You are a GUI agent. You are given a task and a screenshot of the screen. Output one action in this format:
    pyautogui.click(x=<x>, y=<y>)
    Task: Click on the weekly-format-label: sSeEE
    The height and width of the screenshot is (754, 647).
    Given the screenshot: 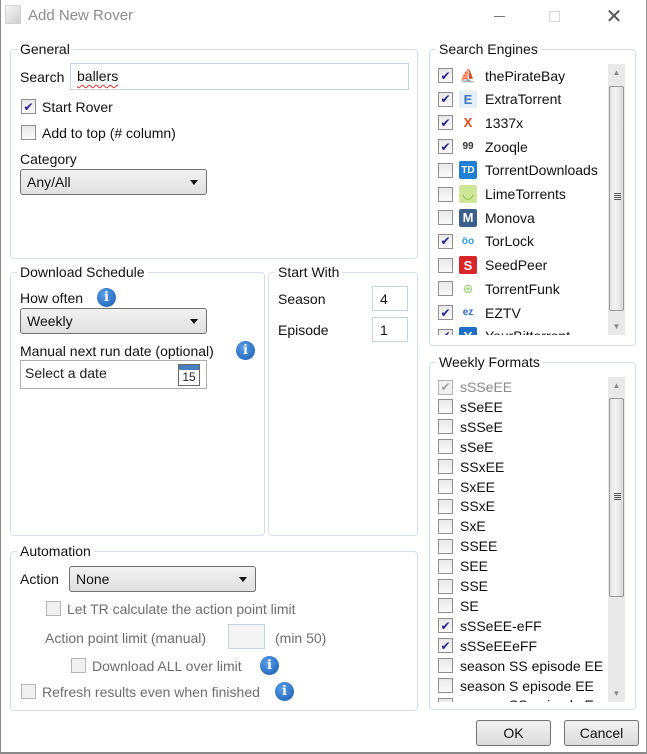 What is the action you would take?
    pyautogui.click(x=481, y=406)
    